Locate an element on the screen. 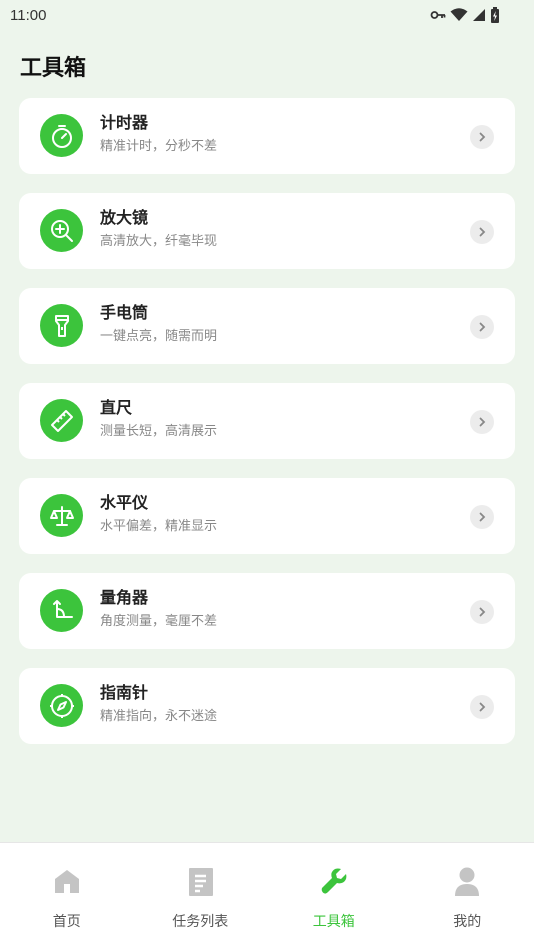  nav-item-tasks: 任务列表 is located at coordinates (201, 896).